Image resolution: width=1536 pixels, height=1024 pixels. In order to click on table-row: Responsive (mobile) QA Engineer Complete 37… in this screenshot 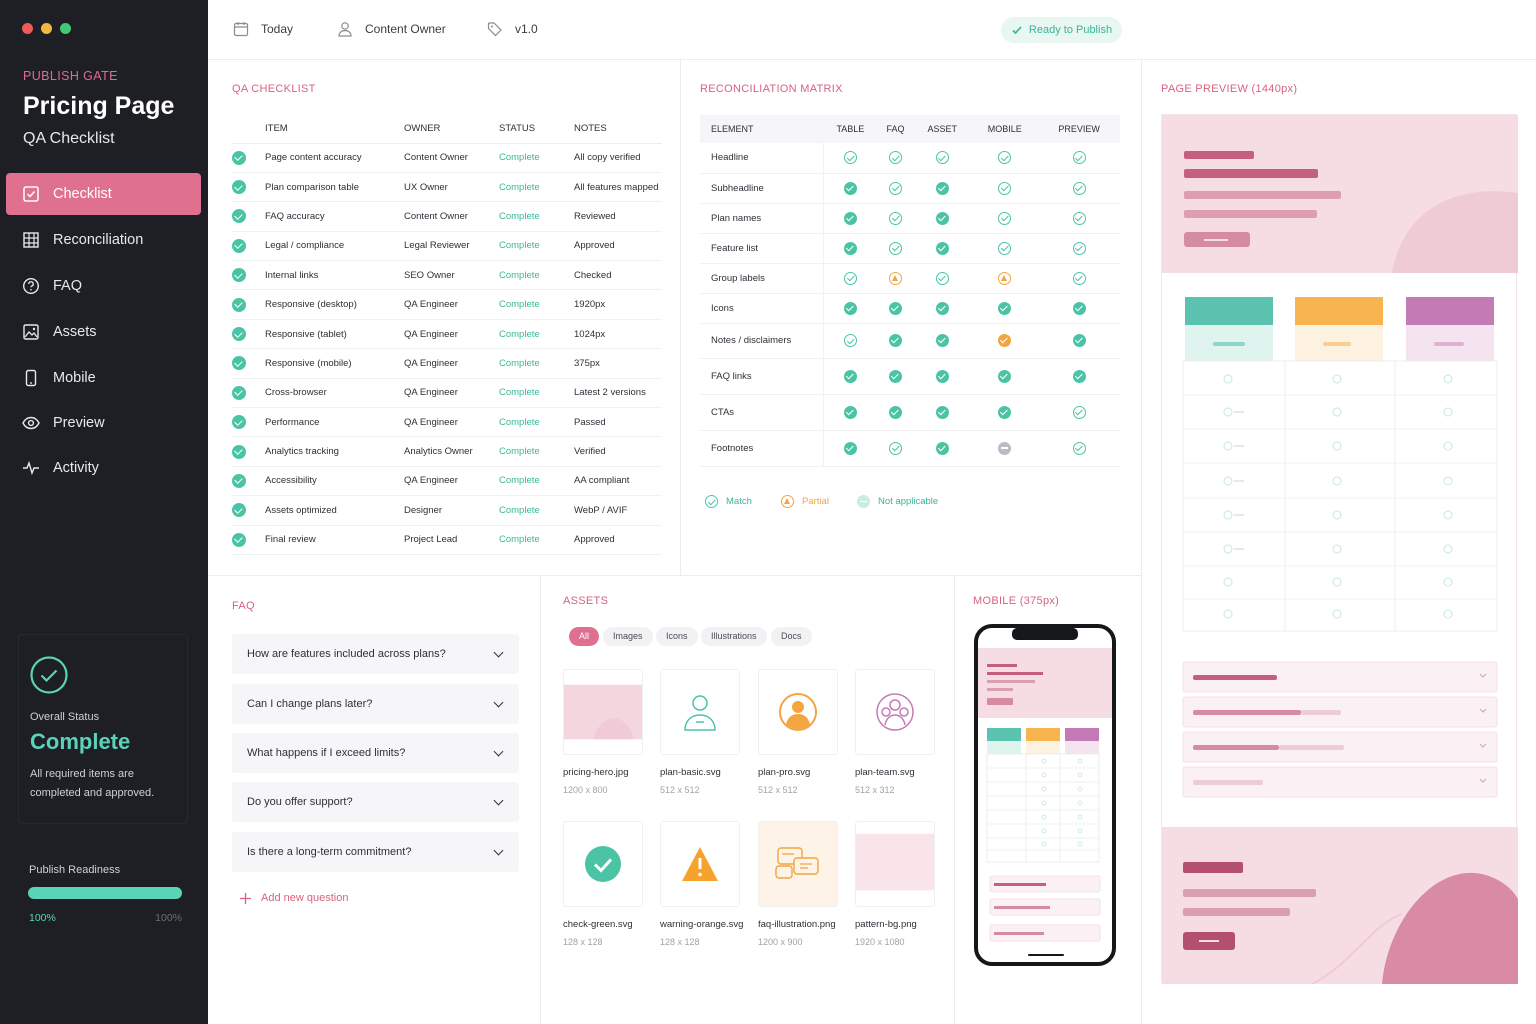, I will do `click(447, 363)`.